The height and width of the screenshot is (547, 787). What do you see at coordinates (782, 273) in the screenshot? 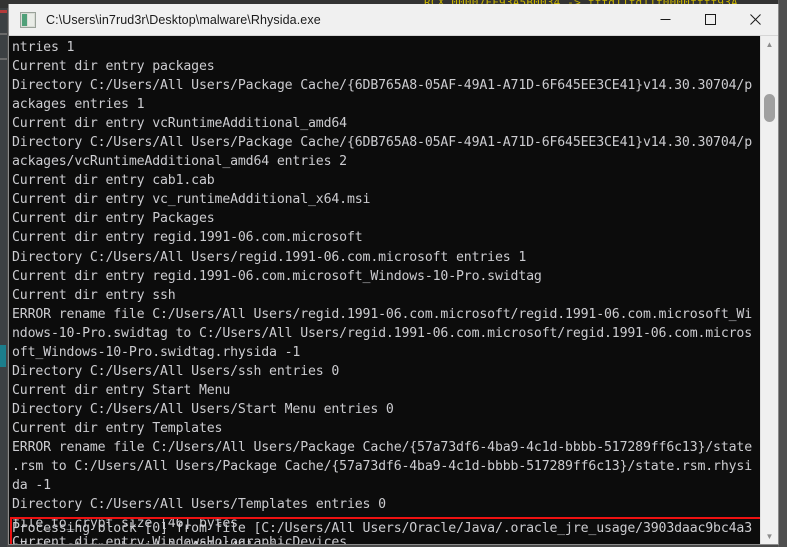
I see `background-right-edge` at bounding box center [782, 273].